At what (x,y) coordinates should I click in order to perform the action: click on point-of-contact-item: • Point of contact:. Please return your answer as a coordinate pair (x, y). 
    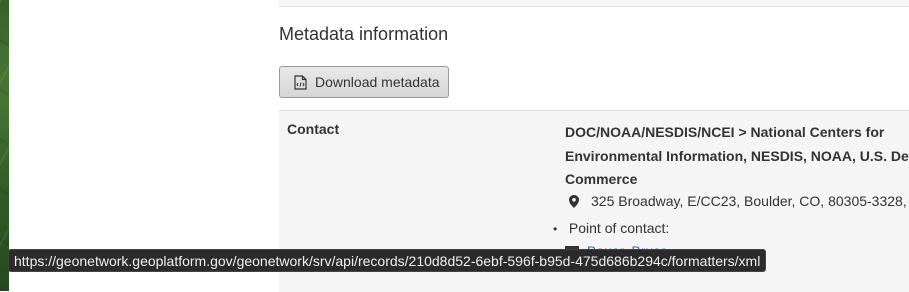
    Looking at the image, I should click on (611, 228).